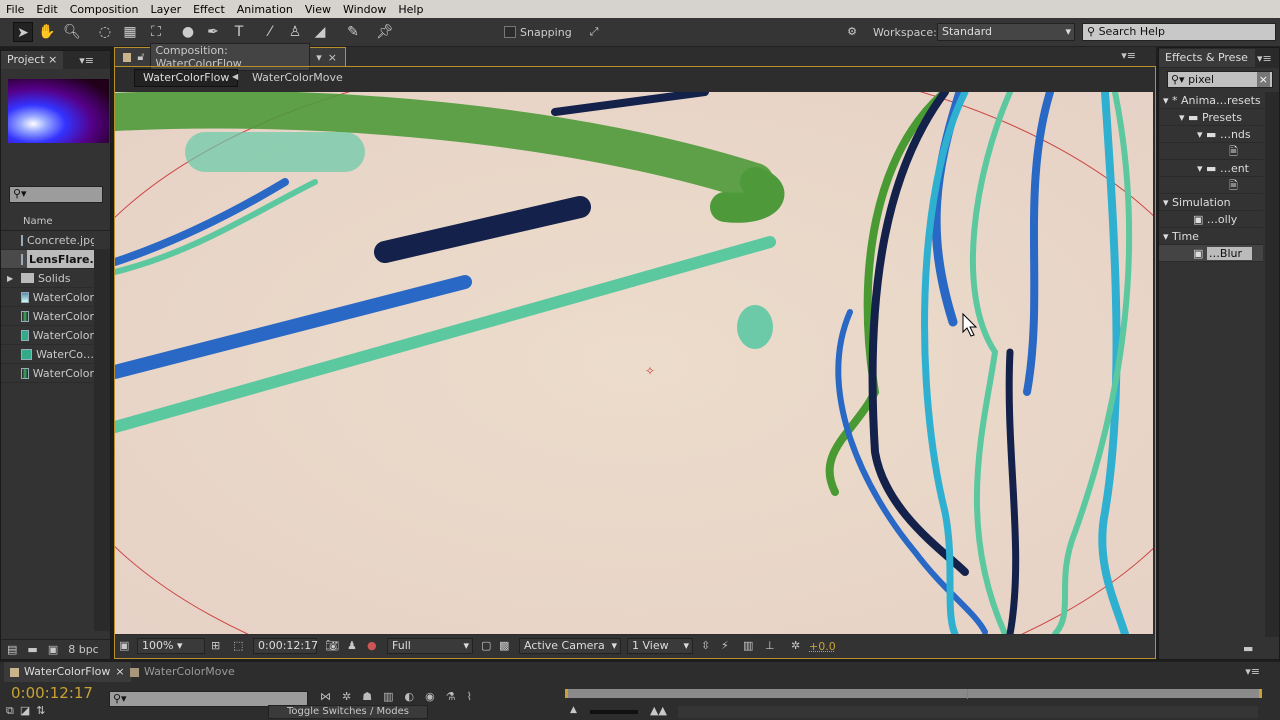 The image size is (1280, 720). I want to click on tree-item: ▾ ▬ …ent, so click(1211, 168).